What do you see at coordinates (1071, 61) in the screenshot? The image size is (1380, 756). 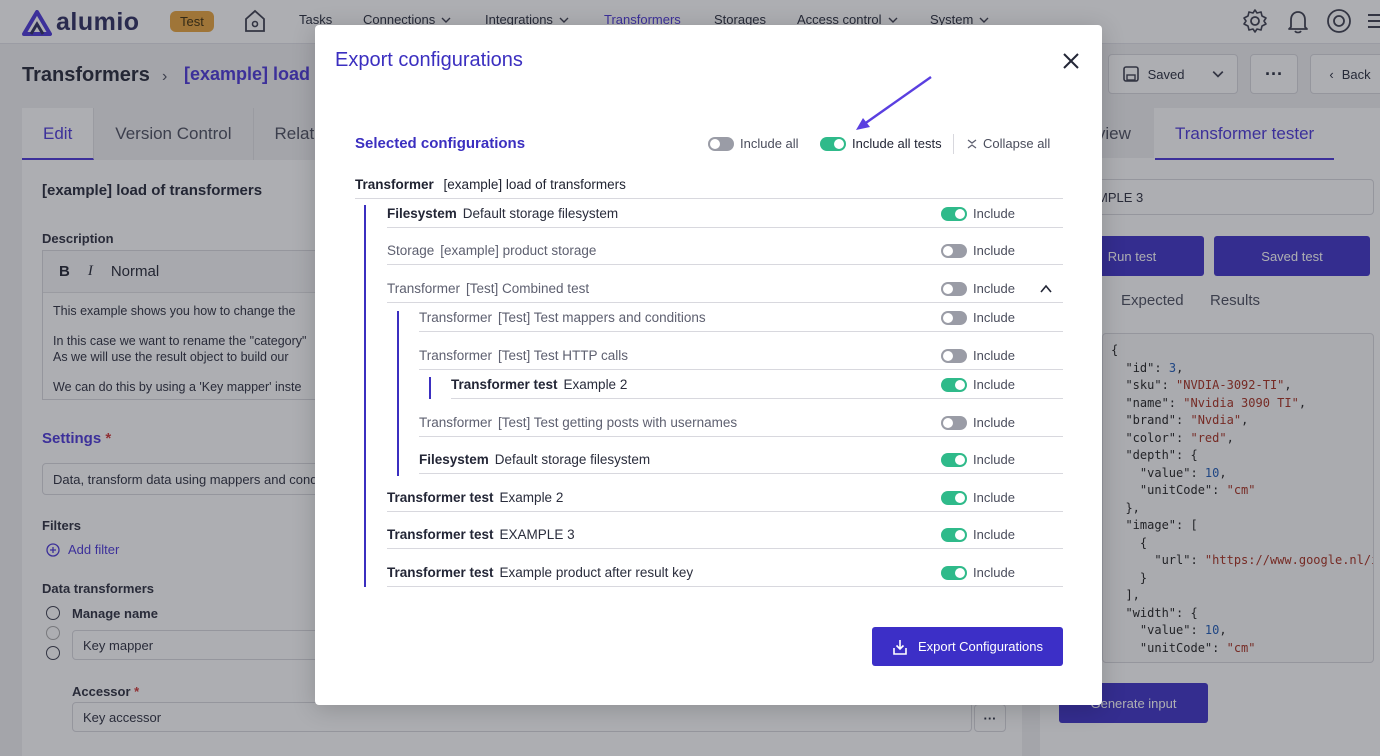 I see `close-icon` at bounding box center [1071, 61].